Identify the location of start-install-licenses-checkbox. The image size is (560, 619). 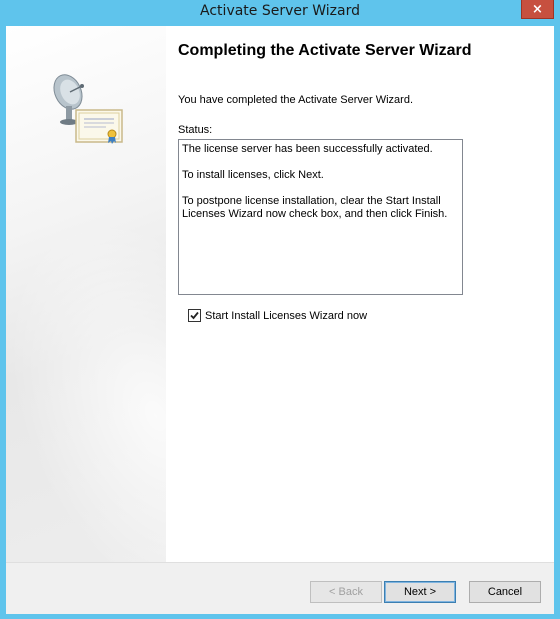
(194, 315).